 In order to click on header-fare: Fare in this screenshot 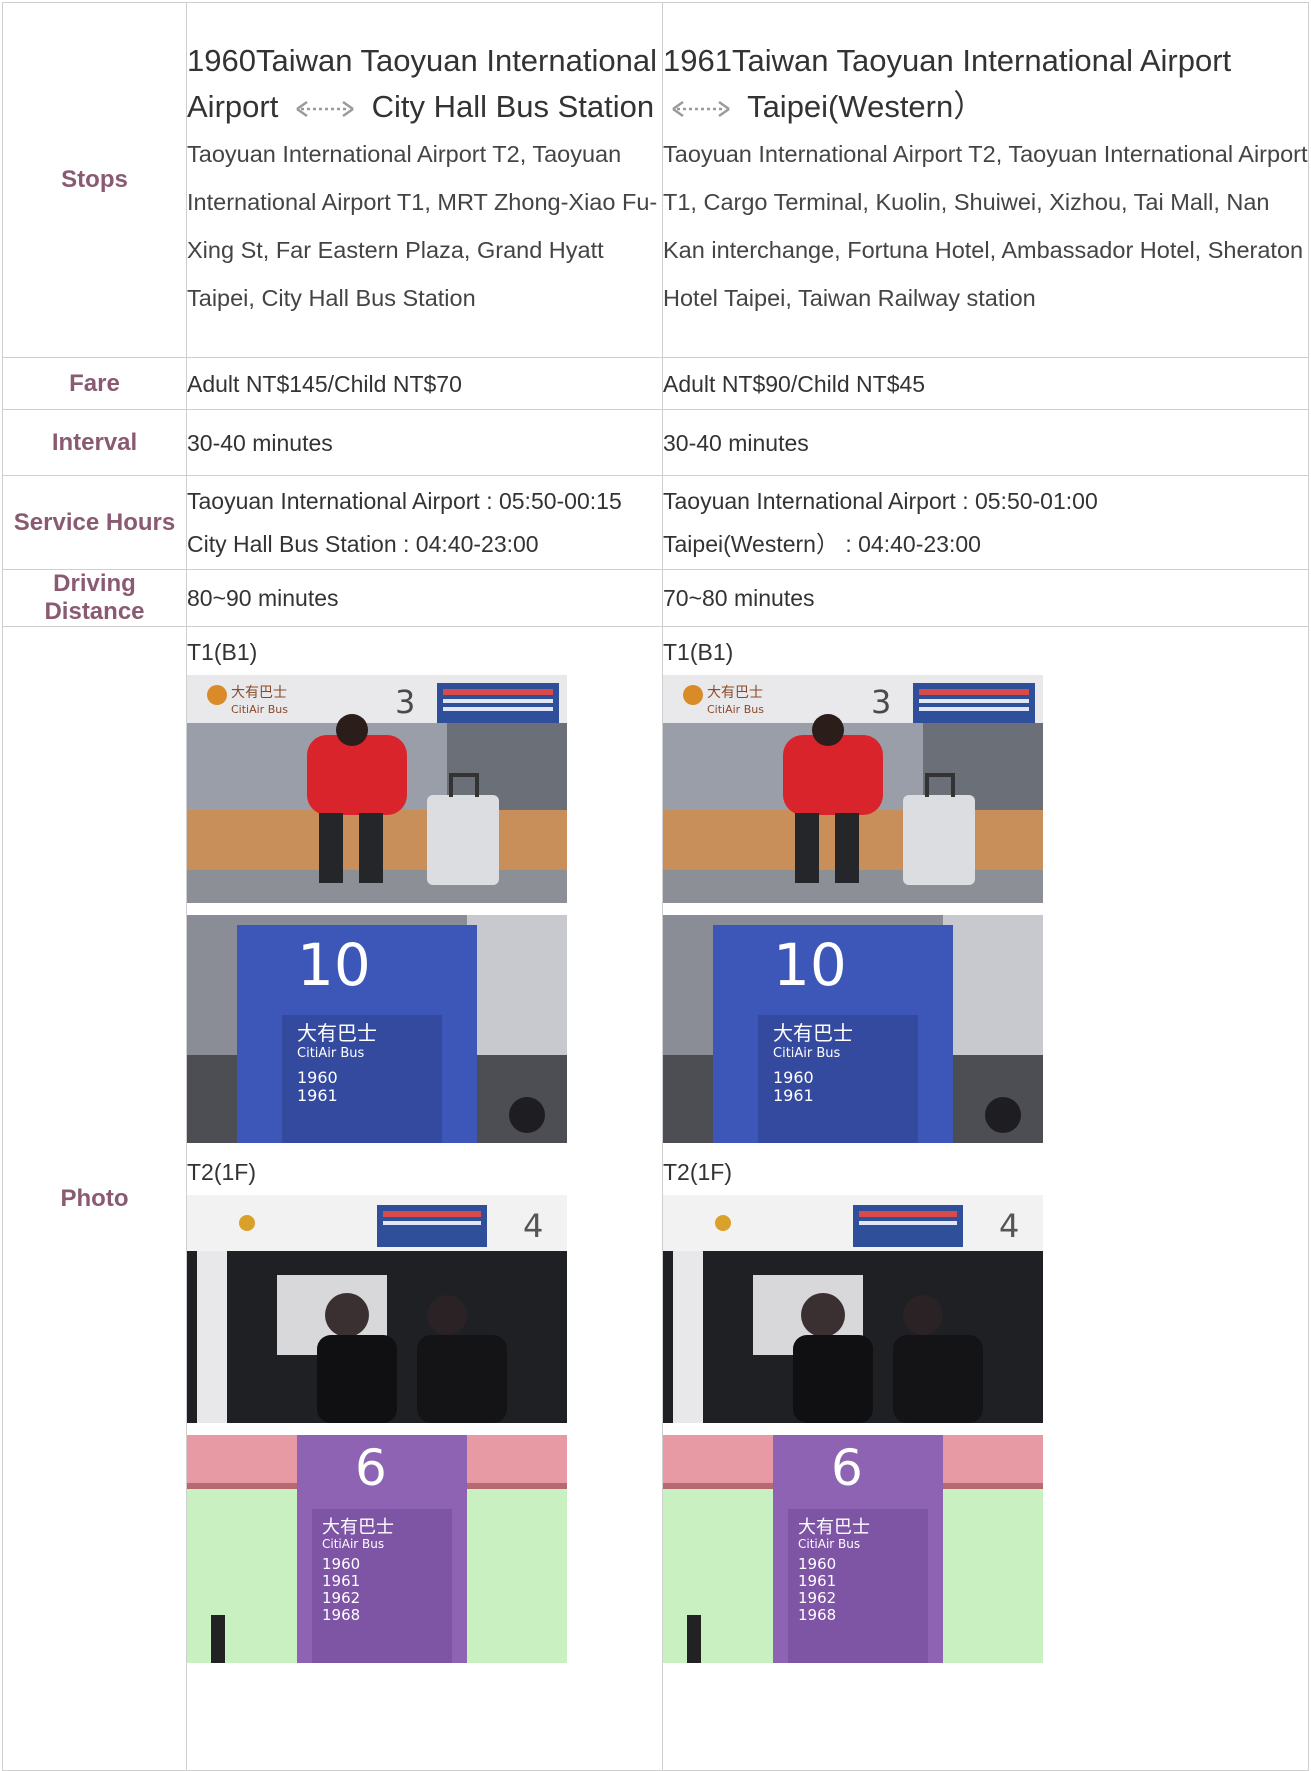, I will do `click(94, 383)`.